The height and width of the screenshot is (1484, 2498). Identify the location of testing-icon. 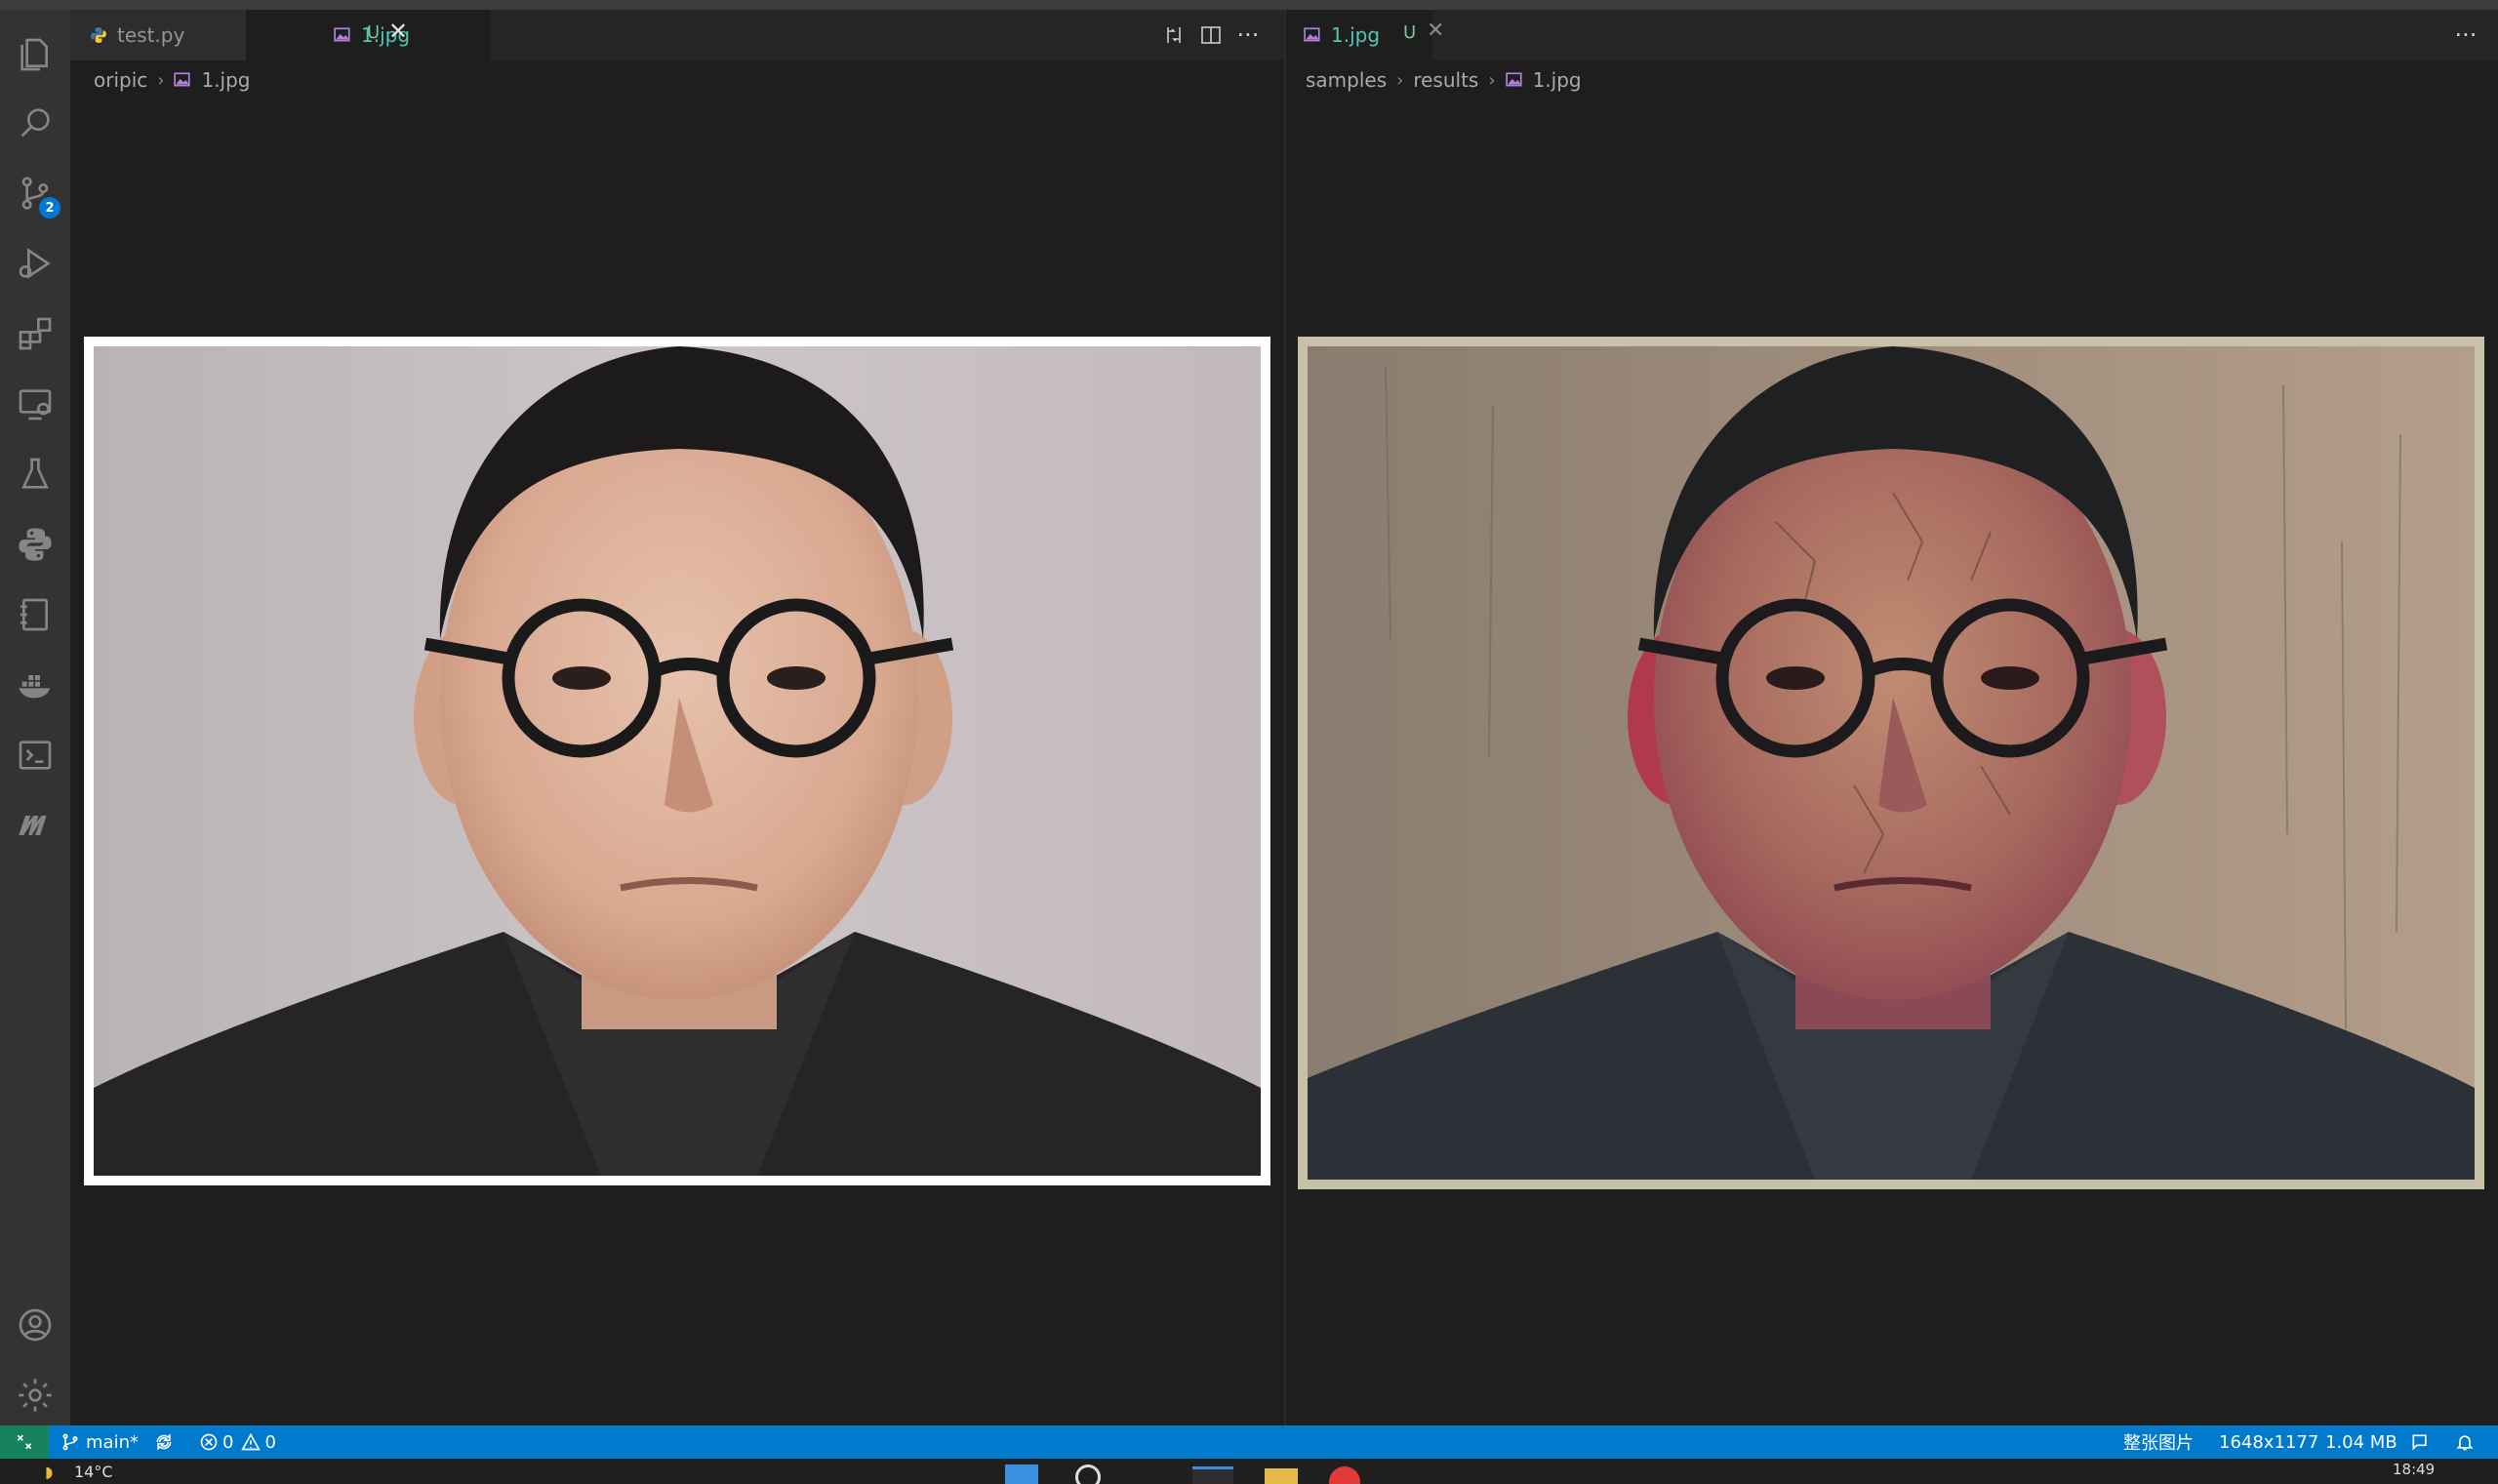
(35, 474).